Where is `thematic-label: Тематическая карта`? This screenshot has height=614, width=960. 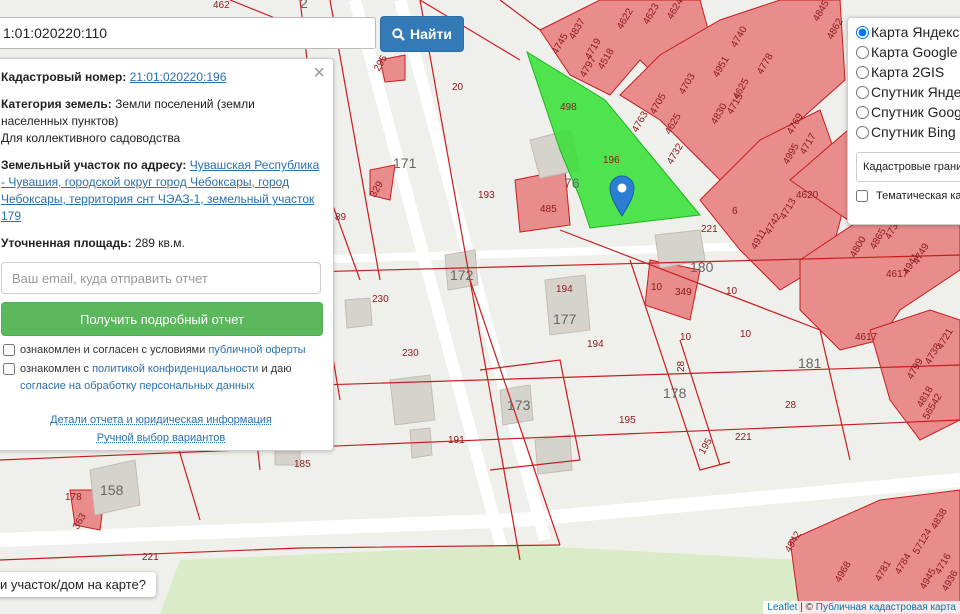
thematic-label: Тематическая карта is located at coordinates (918, 196).